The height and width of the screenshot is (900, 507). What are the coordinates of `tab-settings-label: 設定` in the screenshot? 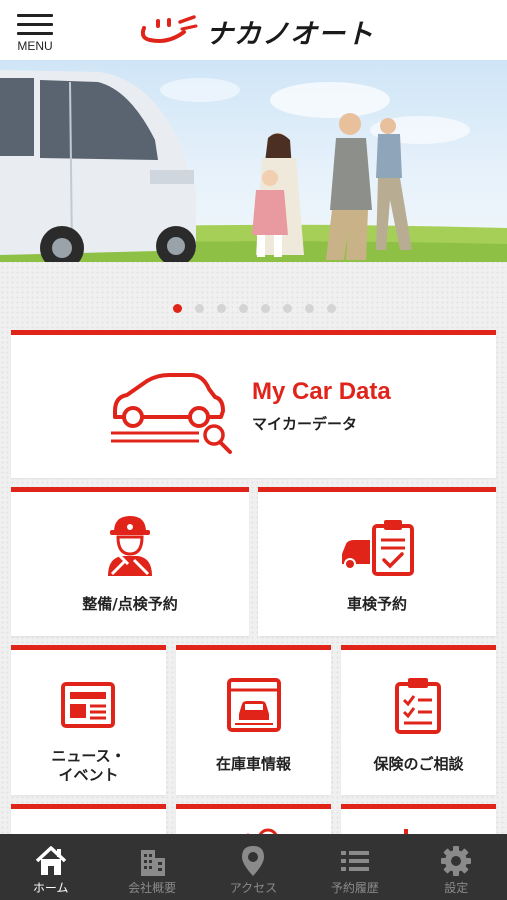 It's located at (456, 888).